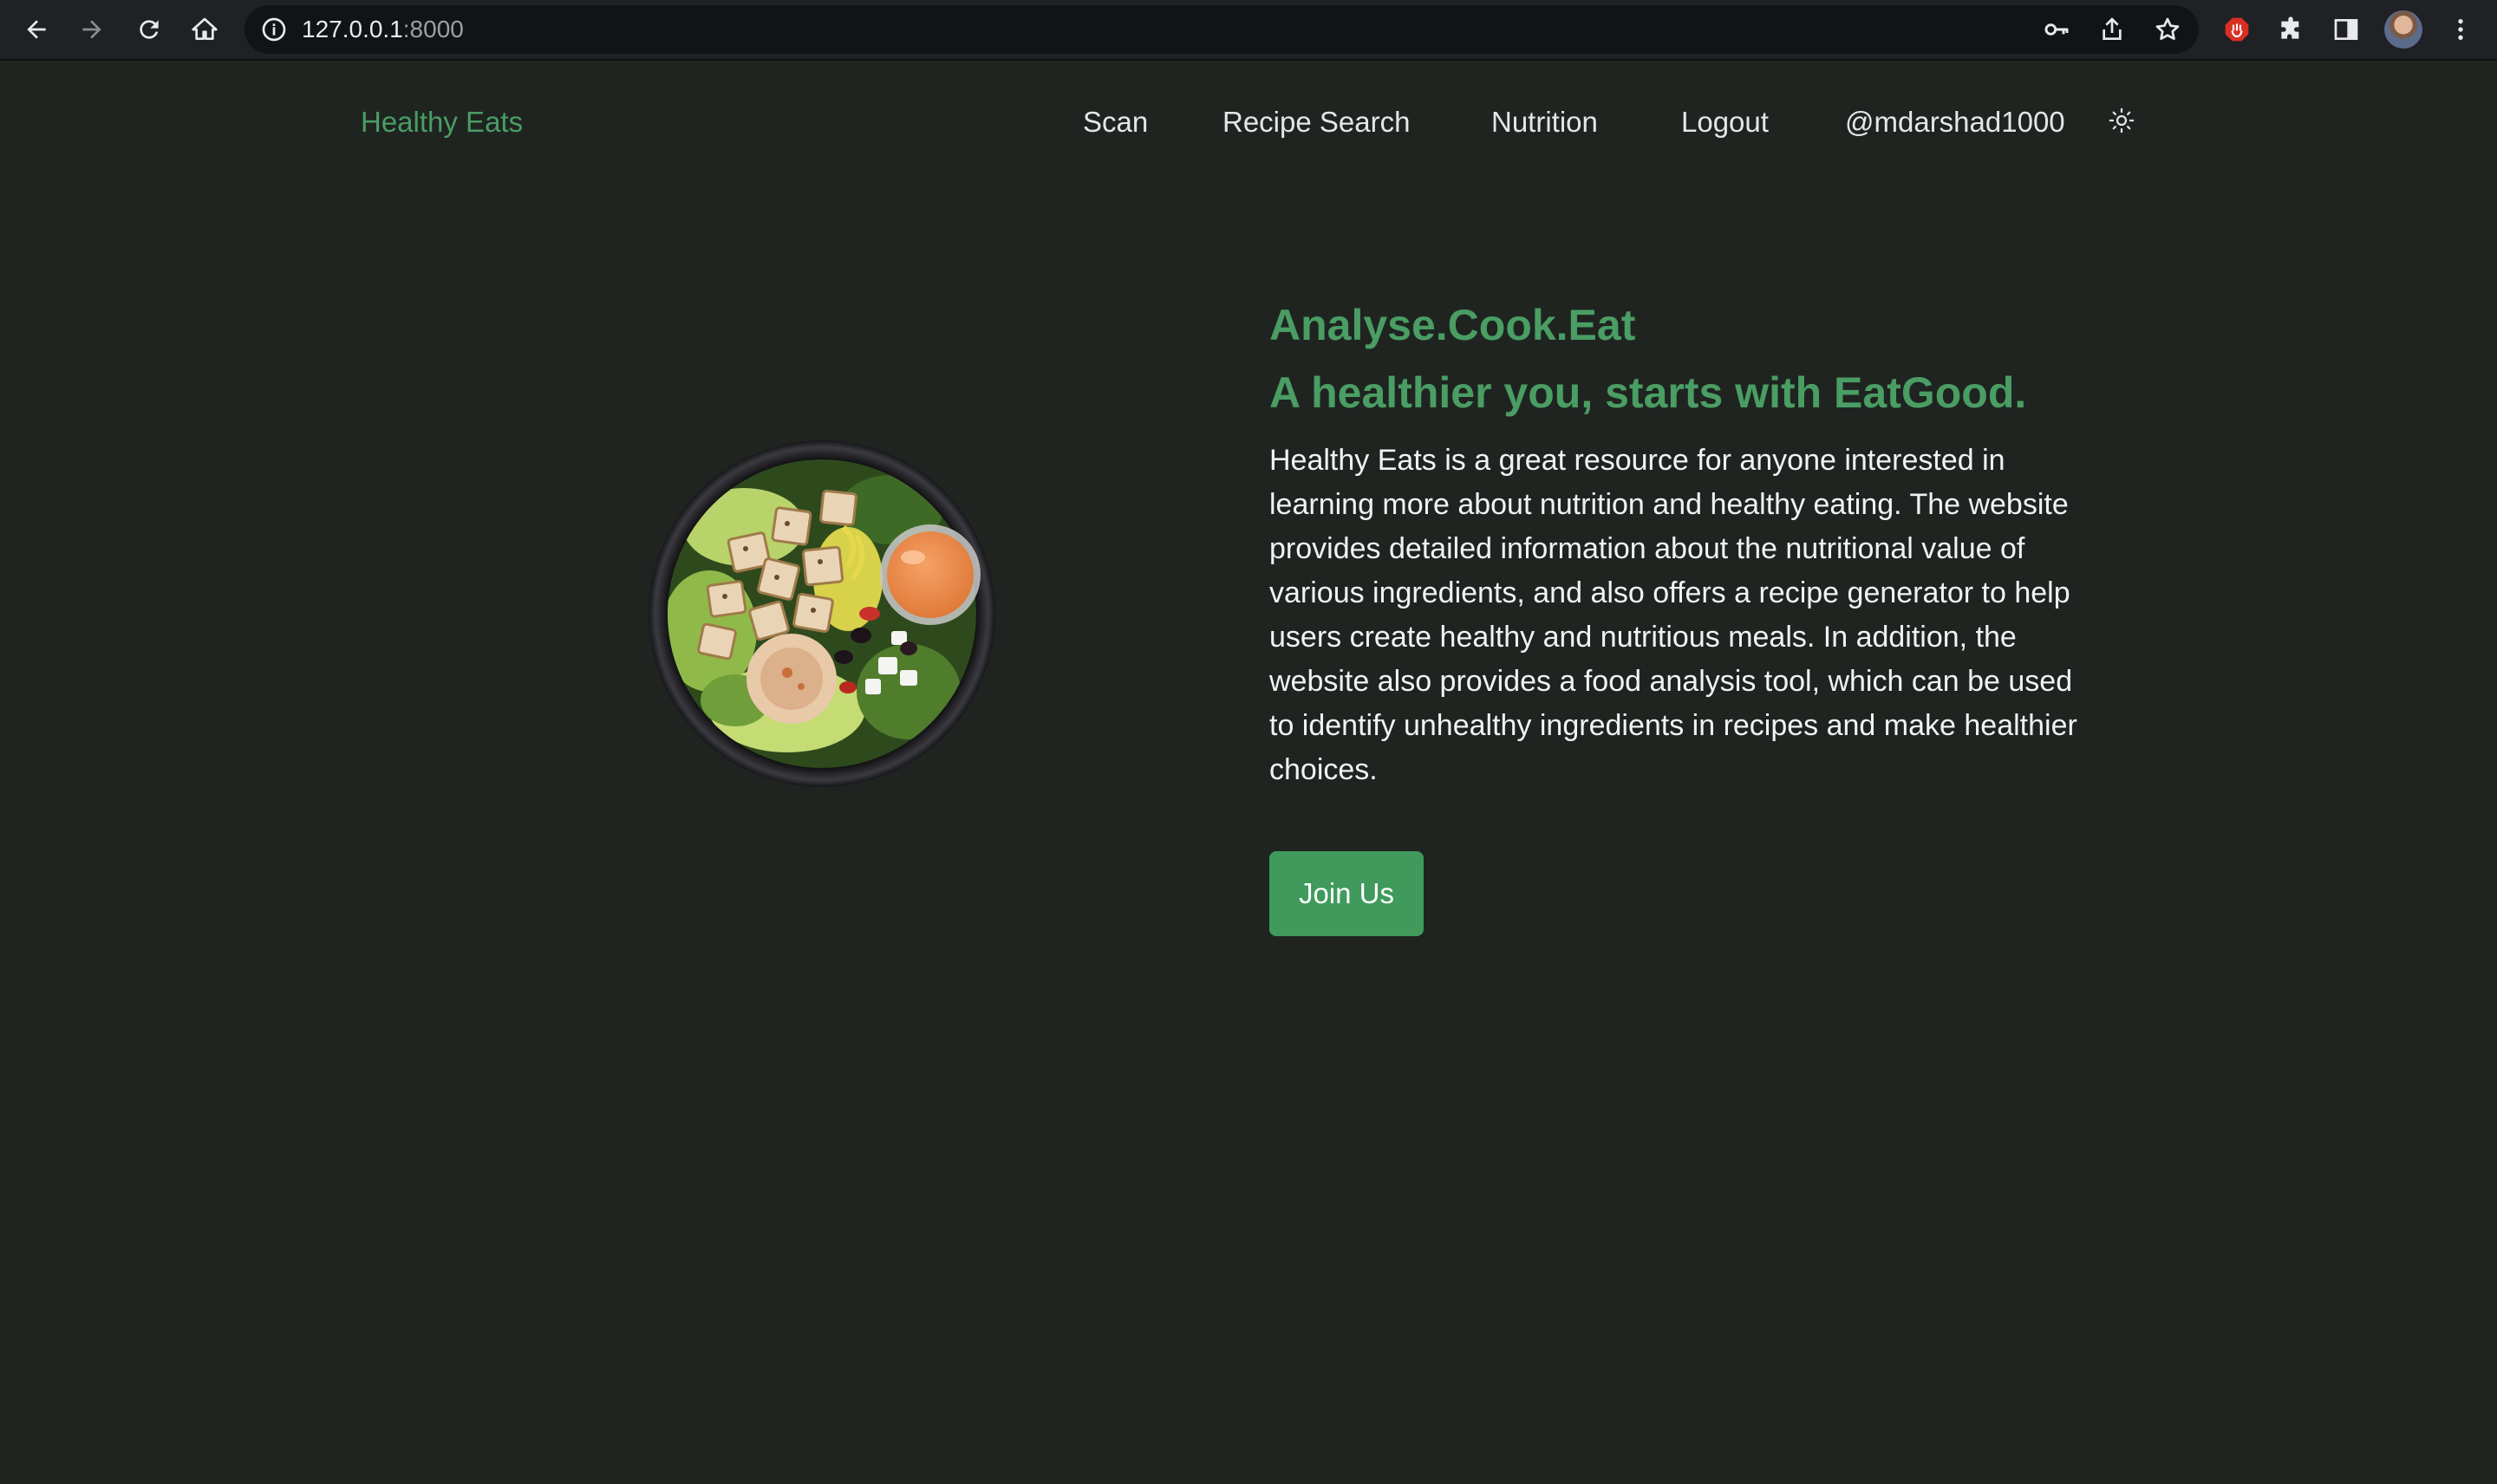  Describe the element at coordinates (352, 29) in the screenshot. I see `url-host: 127.0.0.1` at that location.